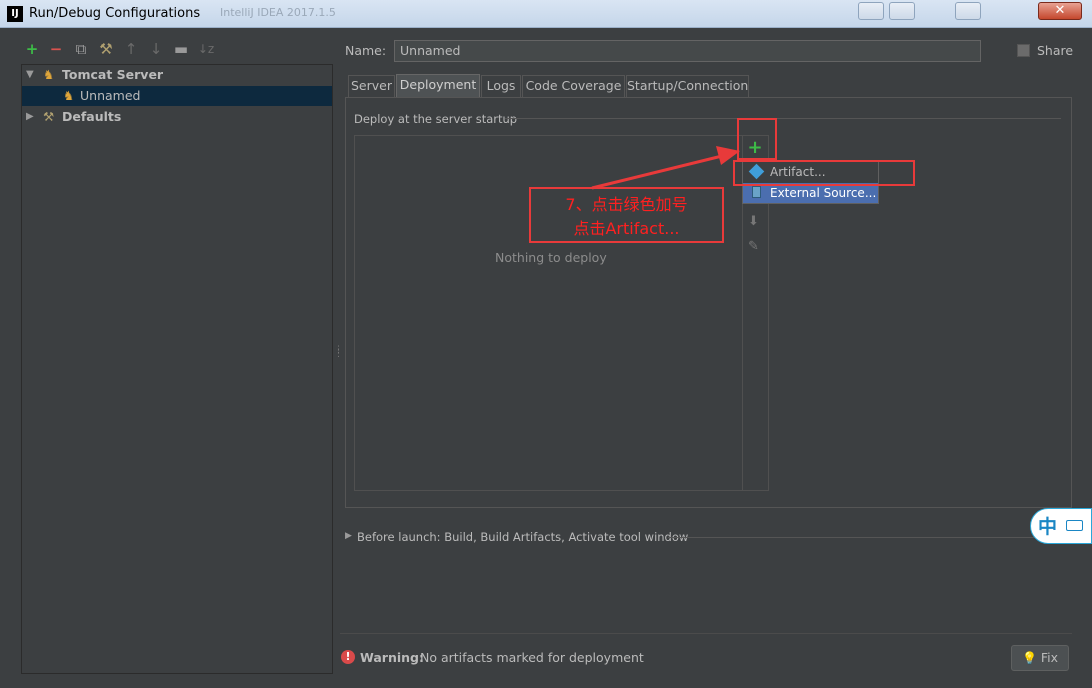 The width and height of the screenshot is (1092, 688). What do you see at coordinates (392, 657) in the screenshot?
I see `warning-label: Warning:` at bounding box center [392, 657].